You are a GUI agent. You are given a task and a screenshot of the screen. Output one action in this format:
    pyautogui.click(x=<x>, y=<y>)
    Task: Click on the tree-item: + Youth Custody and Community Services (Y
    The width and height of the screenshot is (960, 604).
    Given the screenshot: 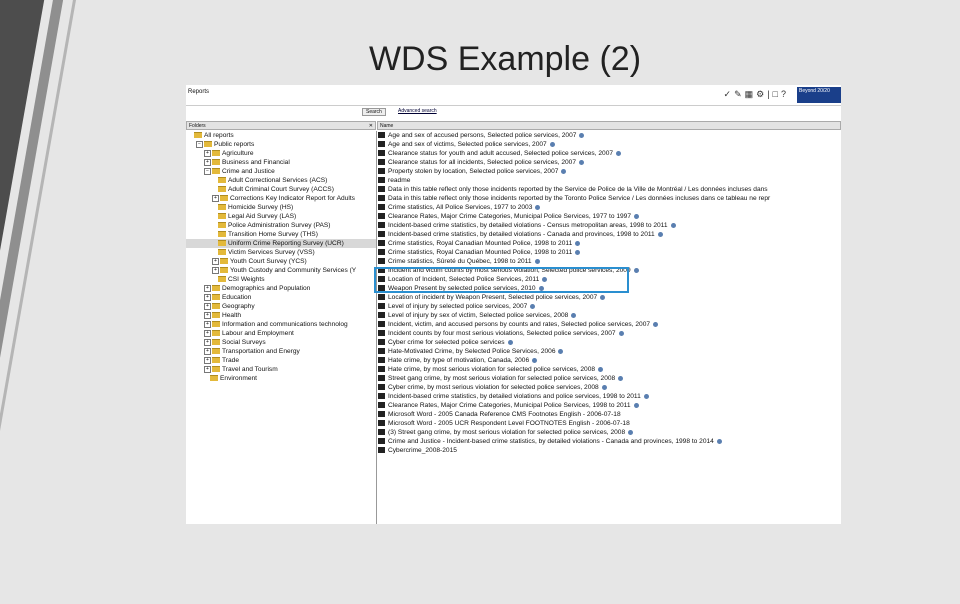 What is the action you would take?
    pyautogui.click(x=281, y=270)
    